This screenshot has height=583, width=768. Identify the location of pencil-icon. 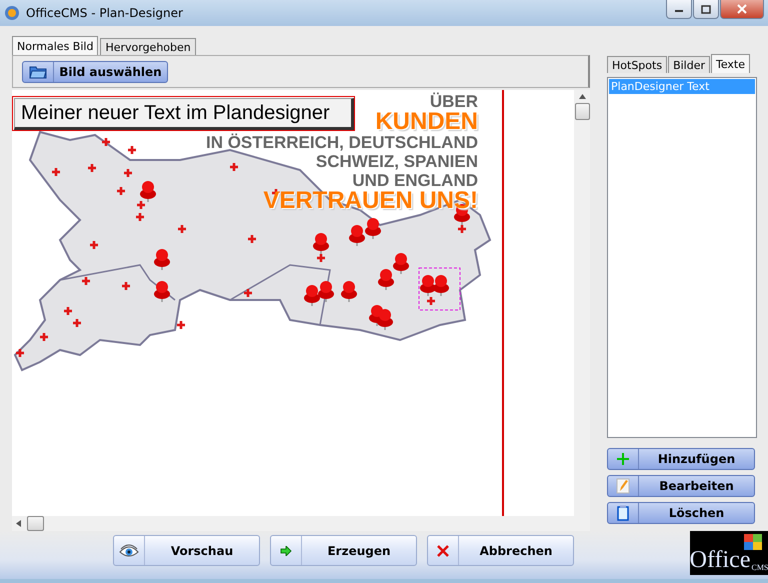
(623, 486).